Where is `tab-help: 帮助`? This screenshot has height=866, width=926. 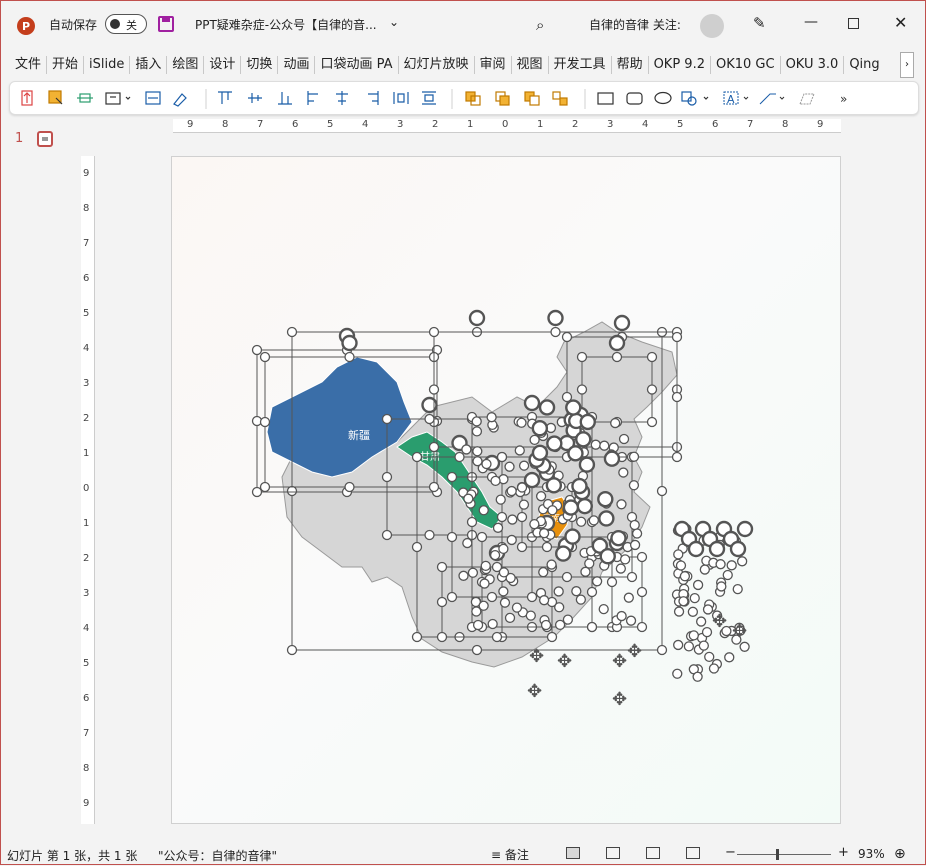
tab-help: 帮助 is located at coordinates (630, 65).